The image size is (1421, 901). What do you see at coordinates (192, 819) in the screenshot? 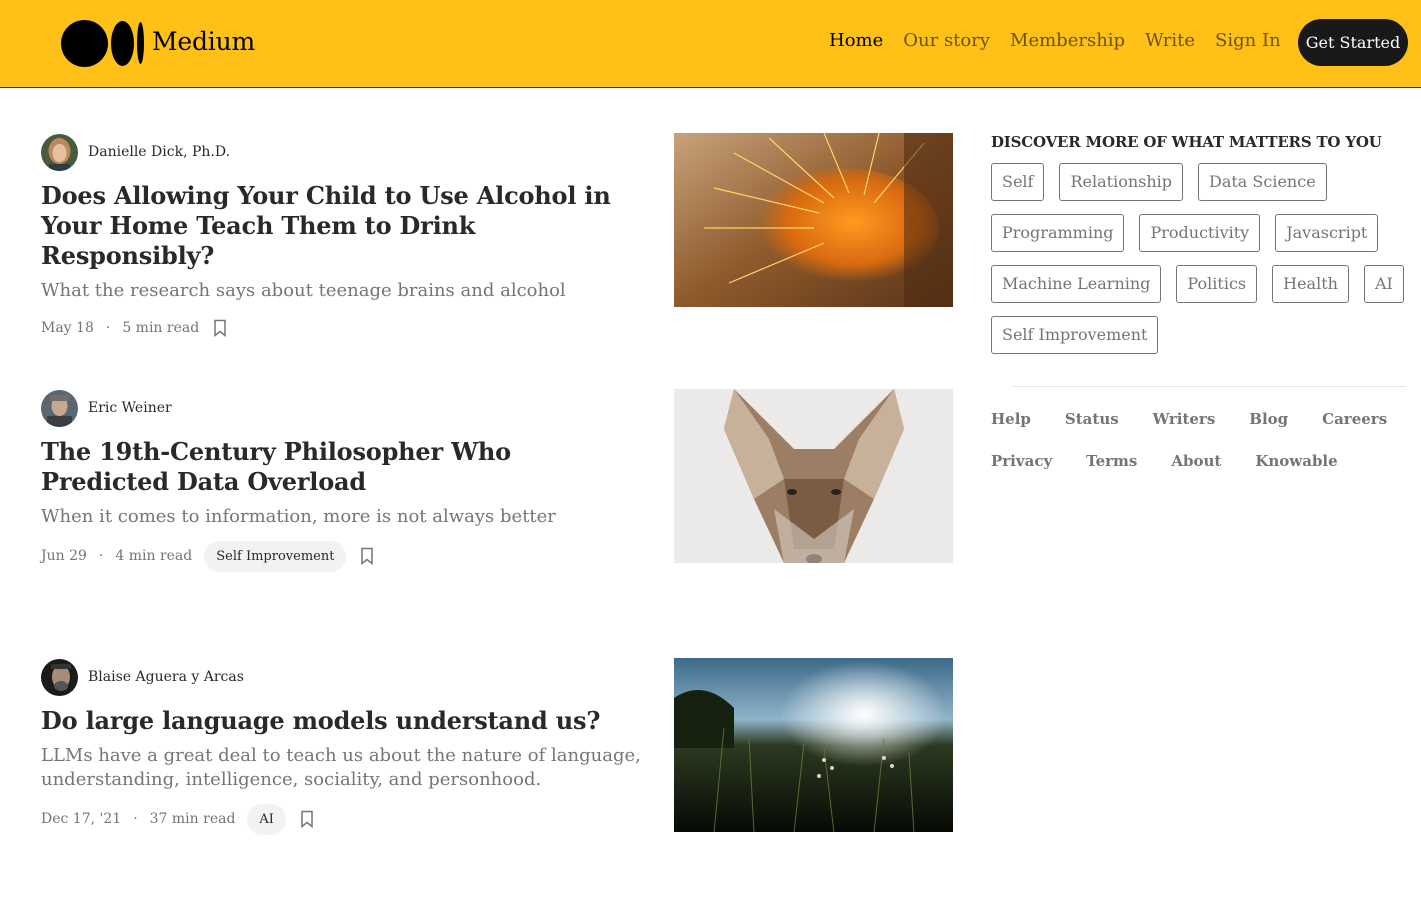
I see `read-time: 37 min read` at bounding box center [192, 819].